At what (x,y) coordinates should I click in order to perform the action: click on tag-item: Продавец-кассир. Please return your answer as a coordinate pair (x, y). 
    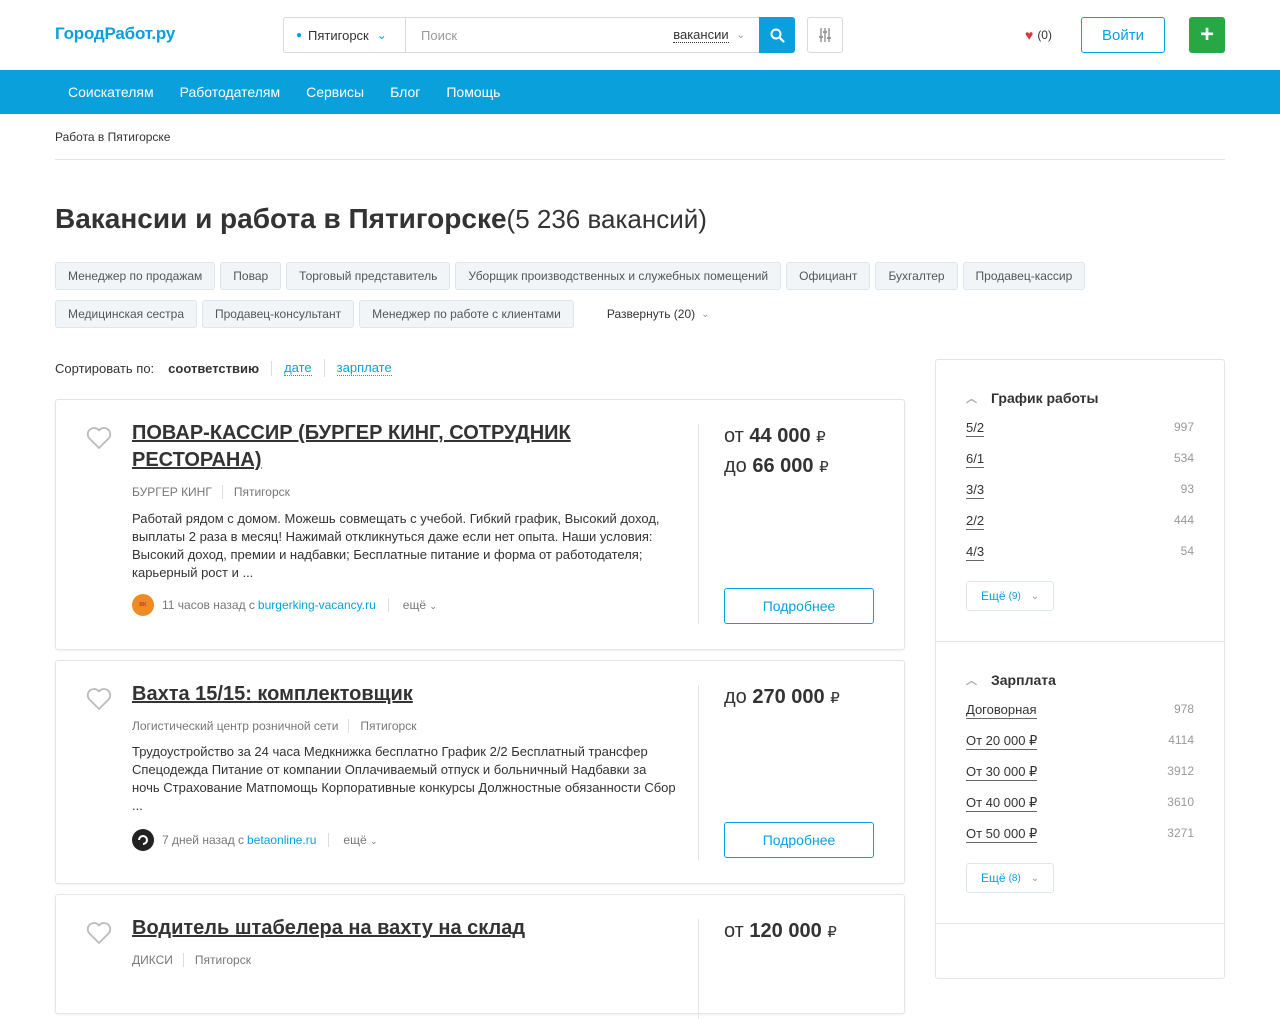
    Looking at the image, I should click on (1024, 276).